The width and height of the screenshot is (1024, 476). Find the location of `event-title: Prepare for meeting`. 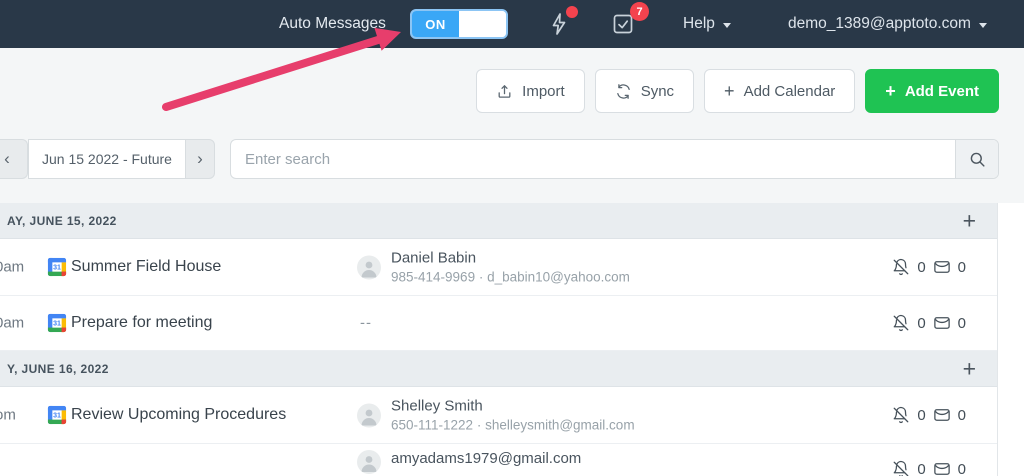

event-title: Prepare for meeting is located at coordinates (141, 323).